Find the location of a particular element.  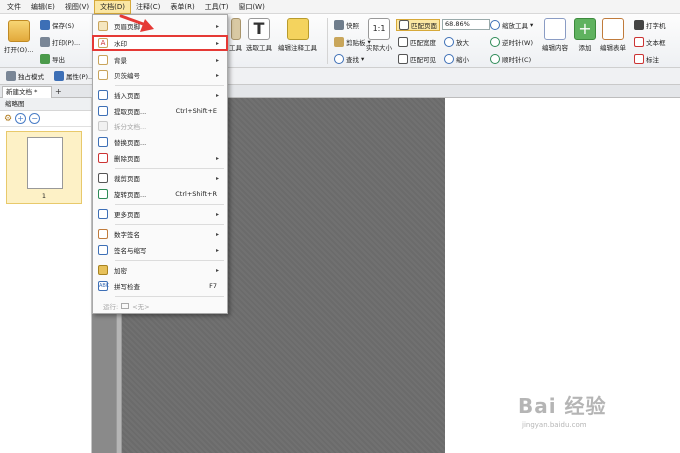

red-arrow-icon is located at coordinates (136, 23).